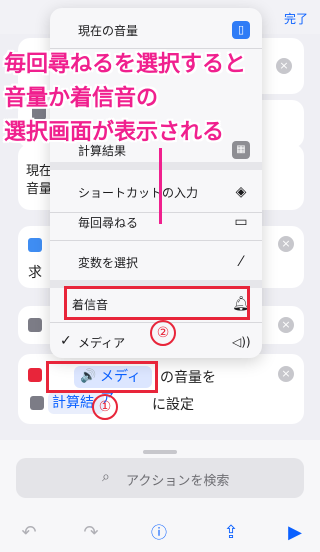  What do you see at coordinates (39, 189) in the screenshot?
I see `card-text: 音量` at bounding box center [39, 189].